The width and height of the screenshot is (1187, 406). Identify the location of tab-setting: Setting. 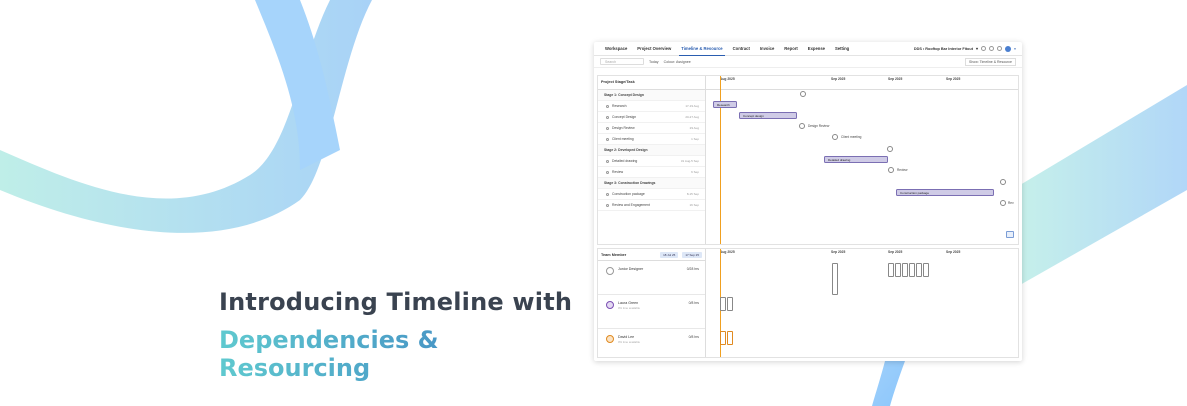
(842, 49).